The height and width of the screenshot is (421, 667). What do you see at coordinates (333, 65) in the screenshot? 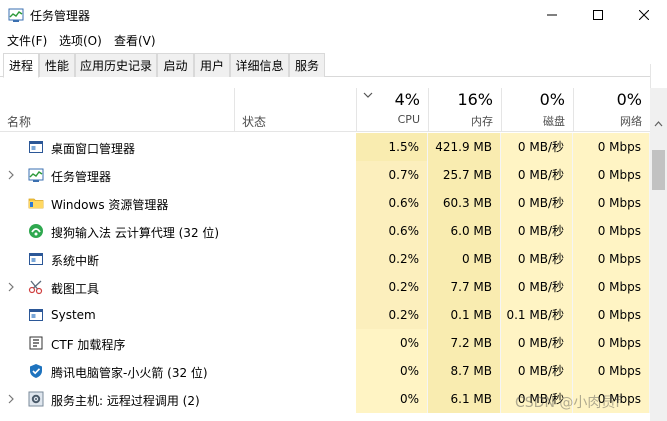
I see `tab-strip: 进程 性能 应用历史记录 启动 用户 详细信息 服务` at bounding box center [333, 65].